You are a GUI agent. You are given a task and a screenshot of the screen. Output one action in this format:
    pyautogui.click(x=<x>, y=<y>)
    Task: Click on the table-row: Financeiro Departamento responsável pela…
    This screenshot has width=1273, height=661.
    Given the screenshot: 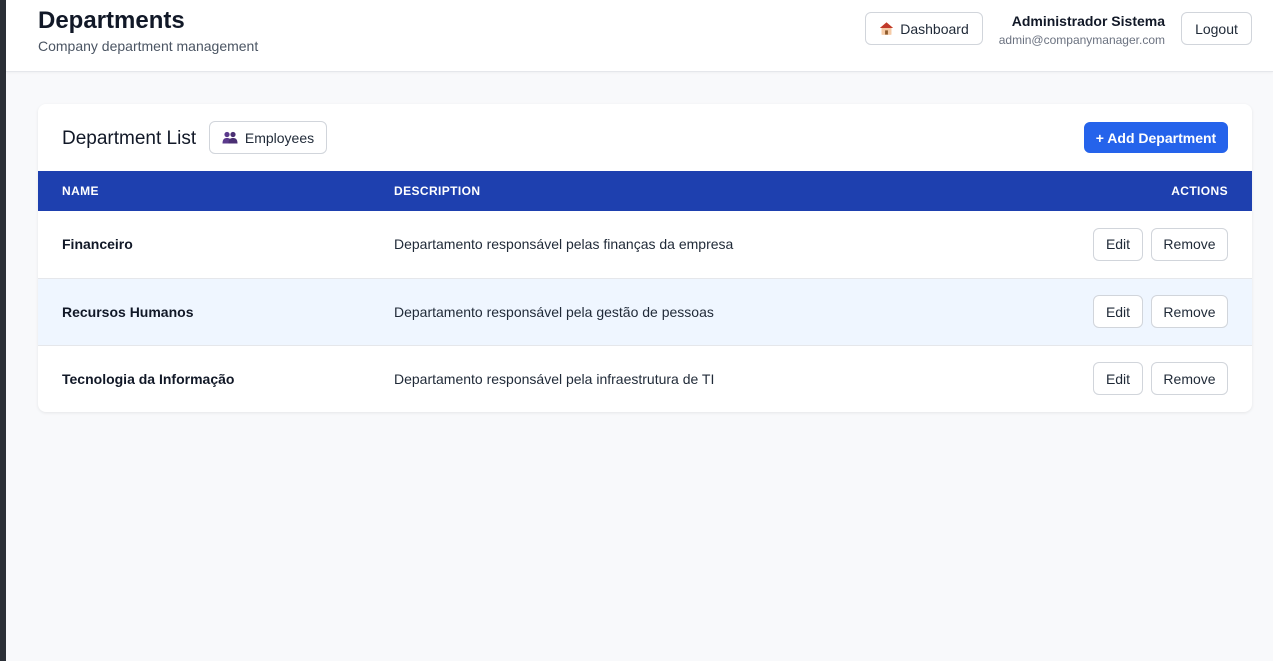 What is the action you would take?
    pyautogui.click(x=645, y=244)
    